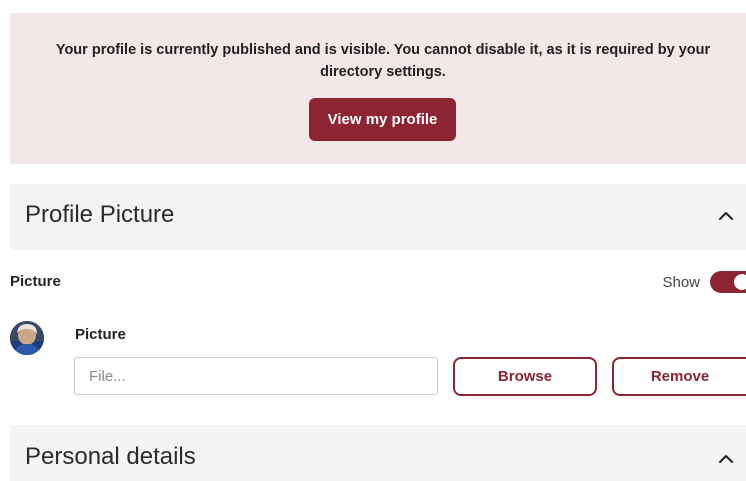  I want to click on picture-upload-label: Picture, so click(100, 334).